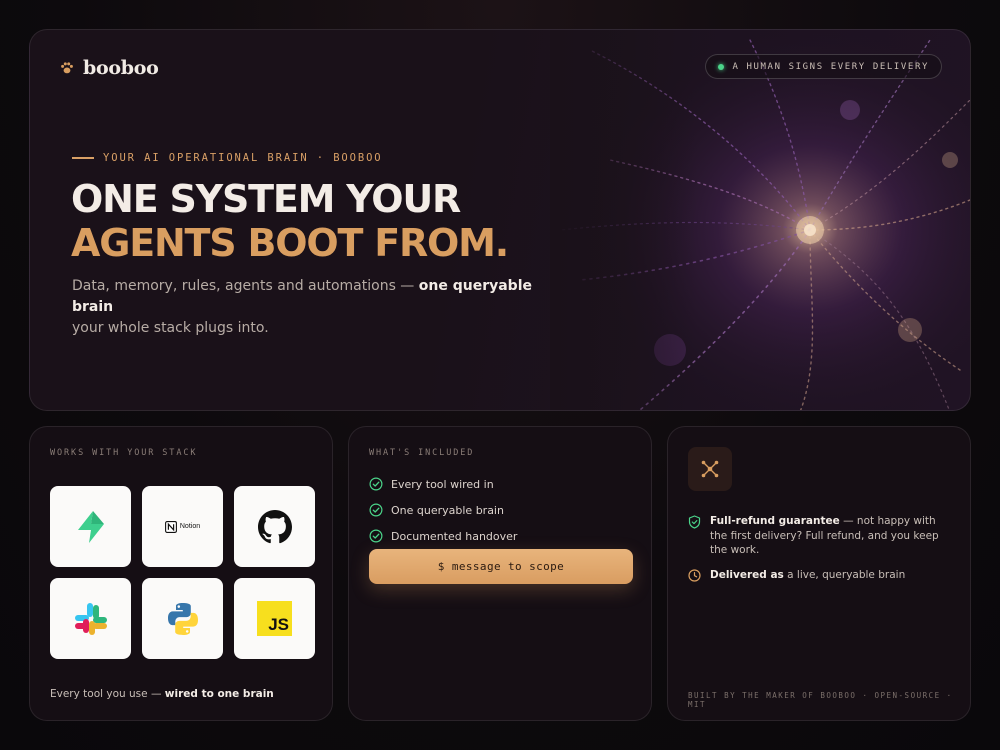 The height and width of the screenshot is (750, 1000). What do you see at coordinates (422, 453) in the screenshot?
I see `included-card-label: WHAT'S INCLUDED` at bounding box center [422, 453].